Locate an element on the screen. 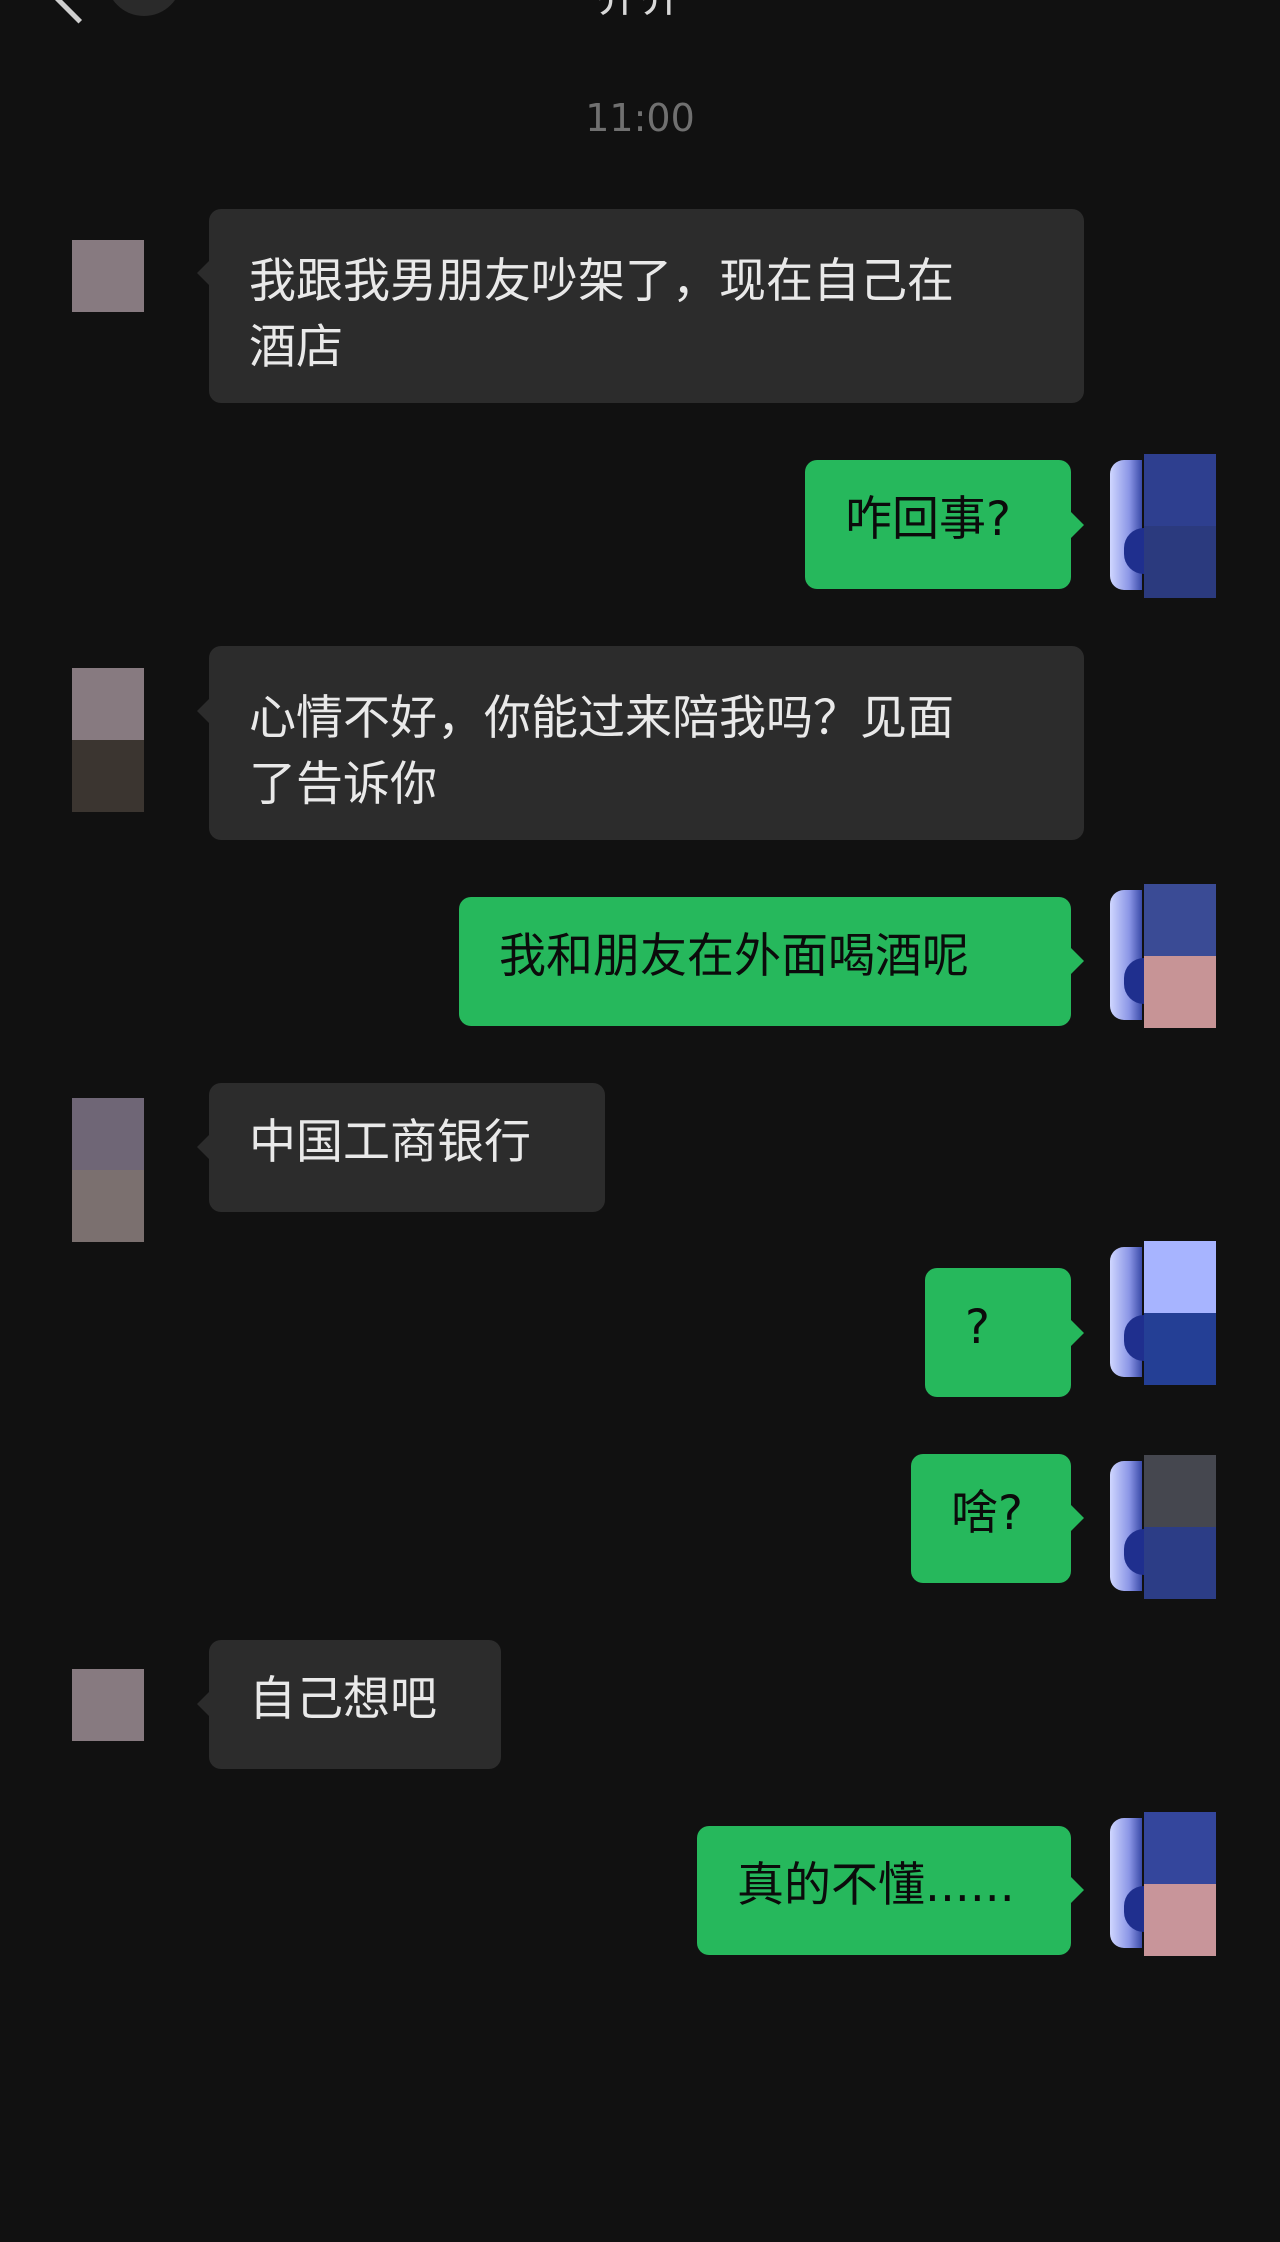 The width and height of the screenshot is (1280, 2242). chat-title: 乔乔 is located at coordinates (640, 12).